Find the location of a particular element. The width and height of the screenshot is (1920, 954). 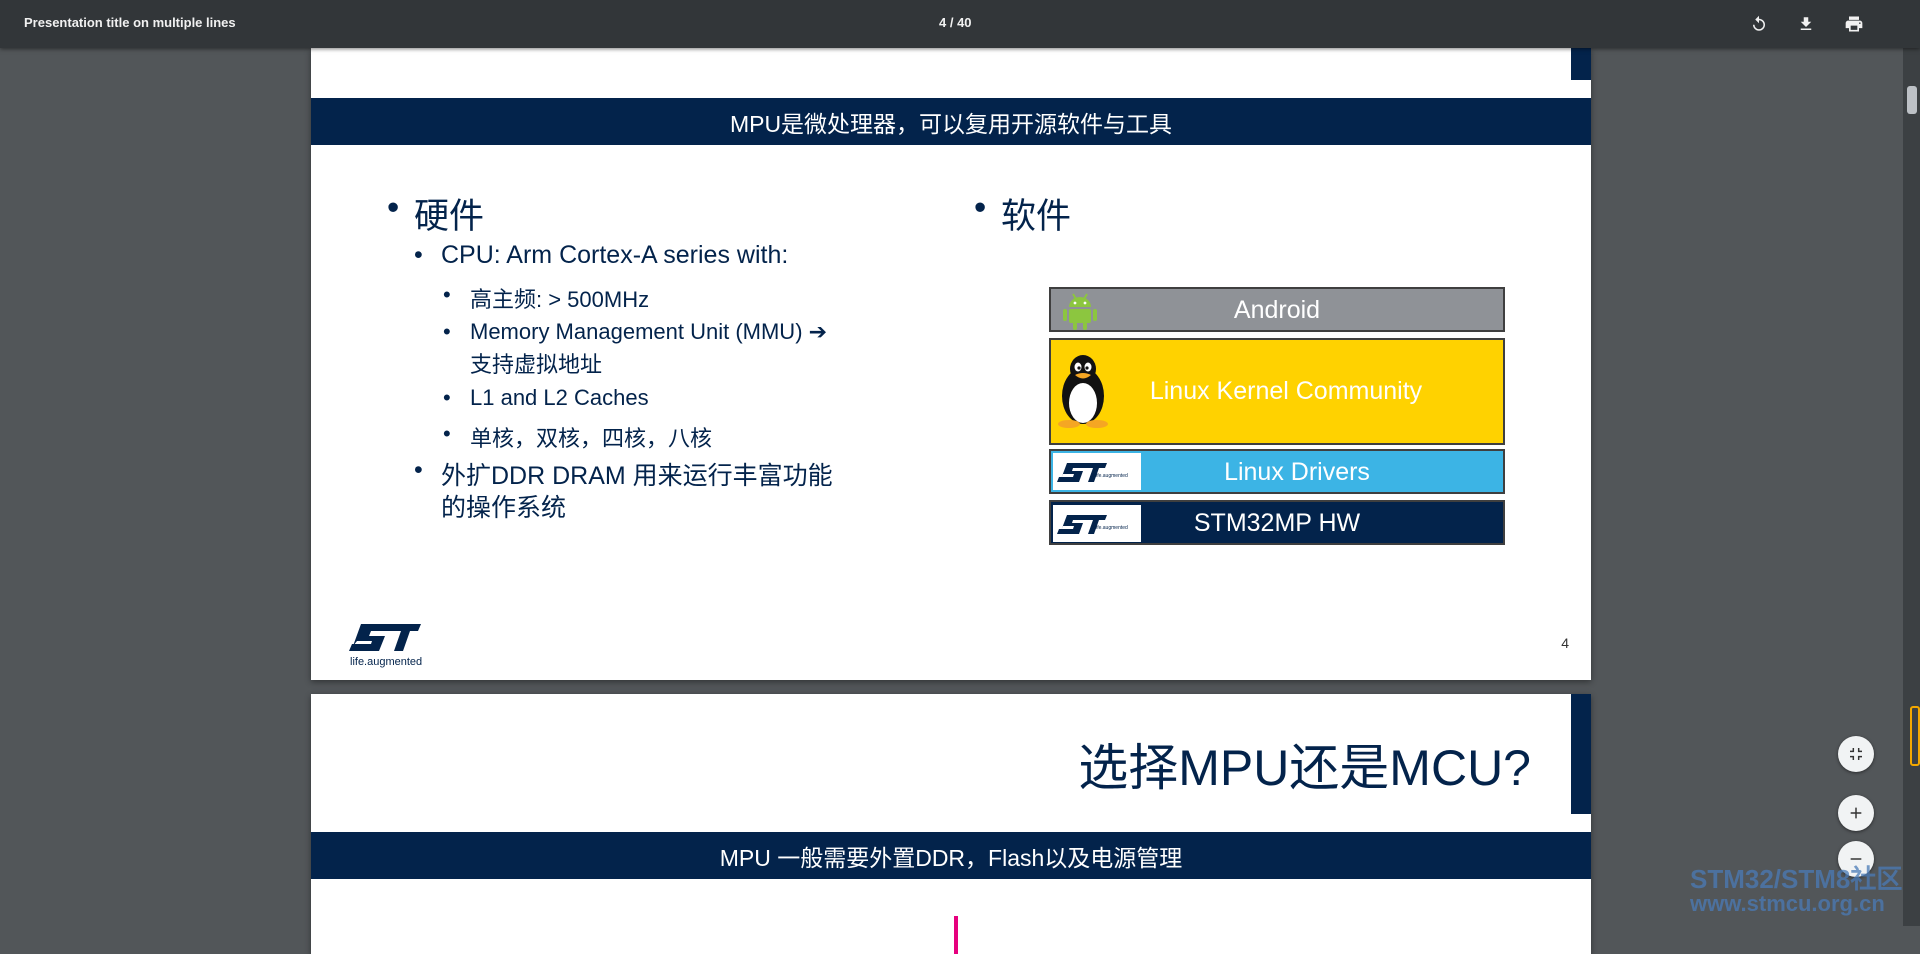

frequency-bullet: • 高主频: > 500MHz is located at coordinates (546, 297).